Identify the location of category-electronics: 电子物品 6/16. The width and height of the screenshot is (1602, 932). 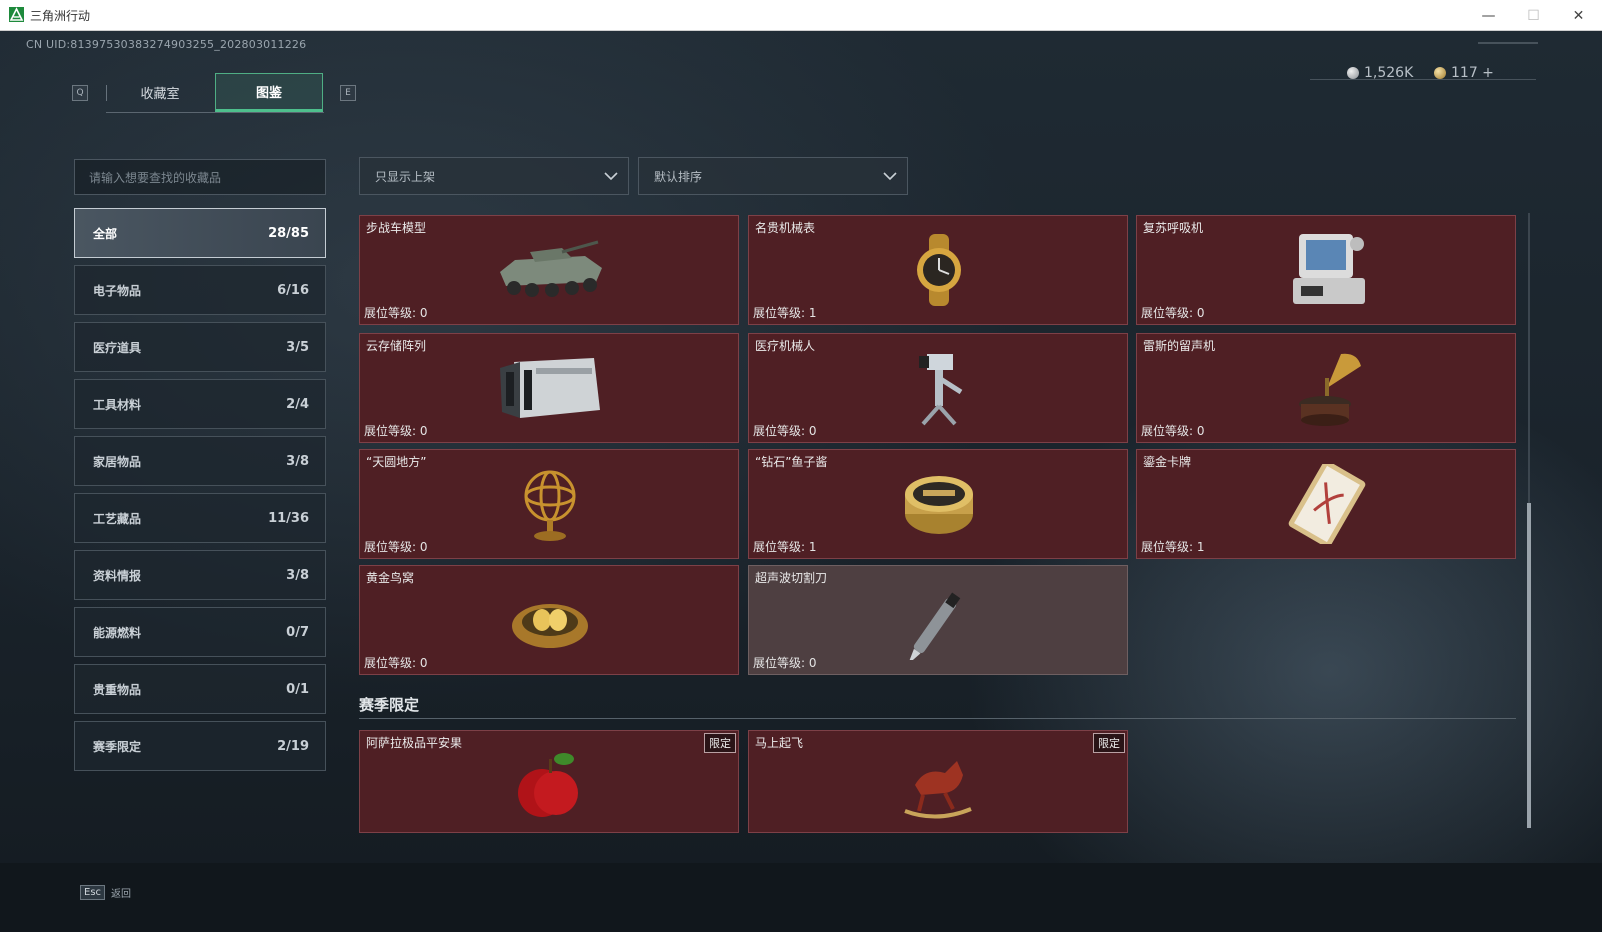
(200, 290).